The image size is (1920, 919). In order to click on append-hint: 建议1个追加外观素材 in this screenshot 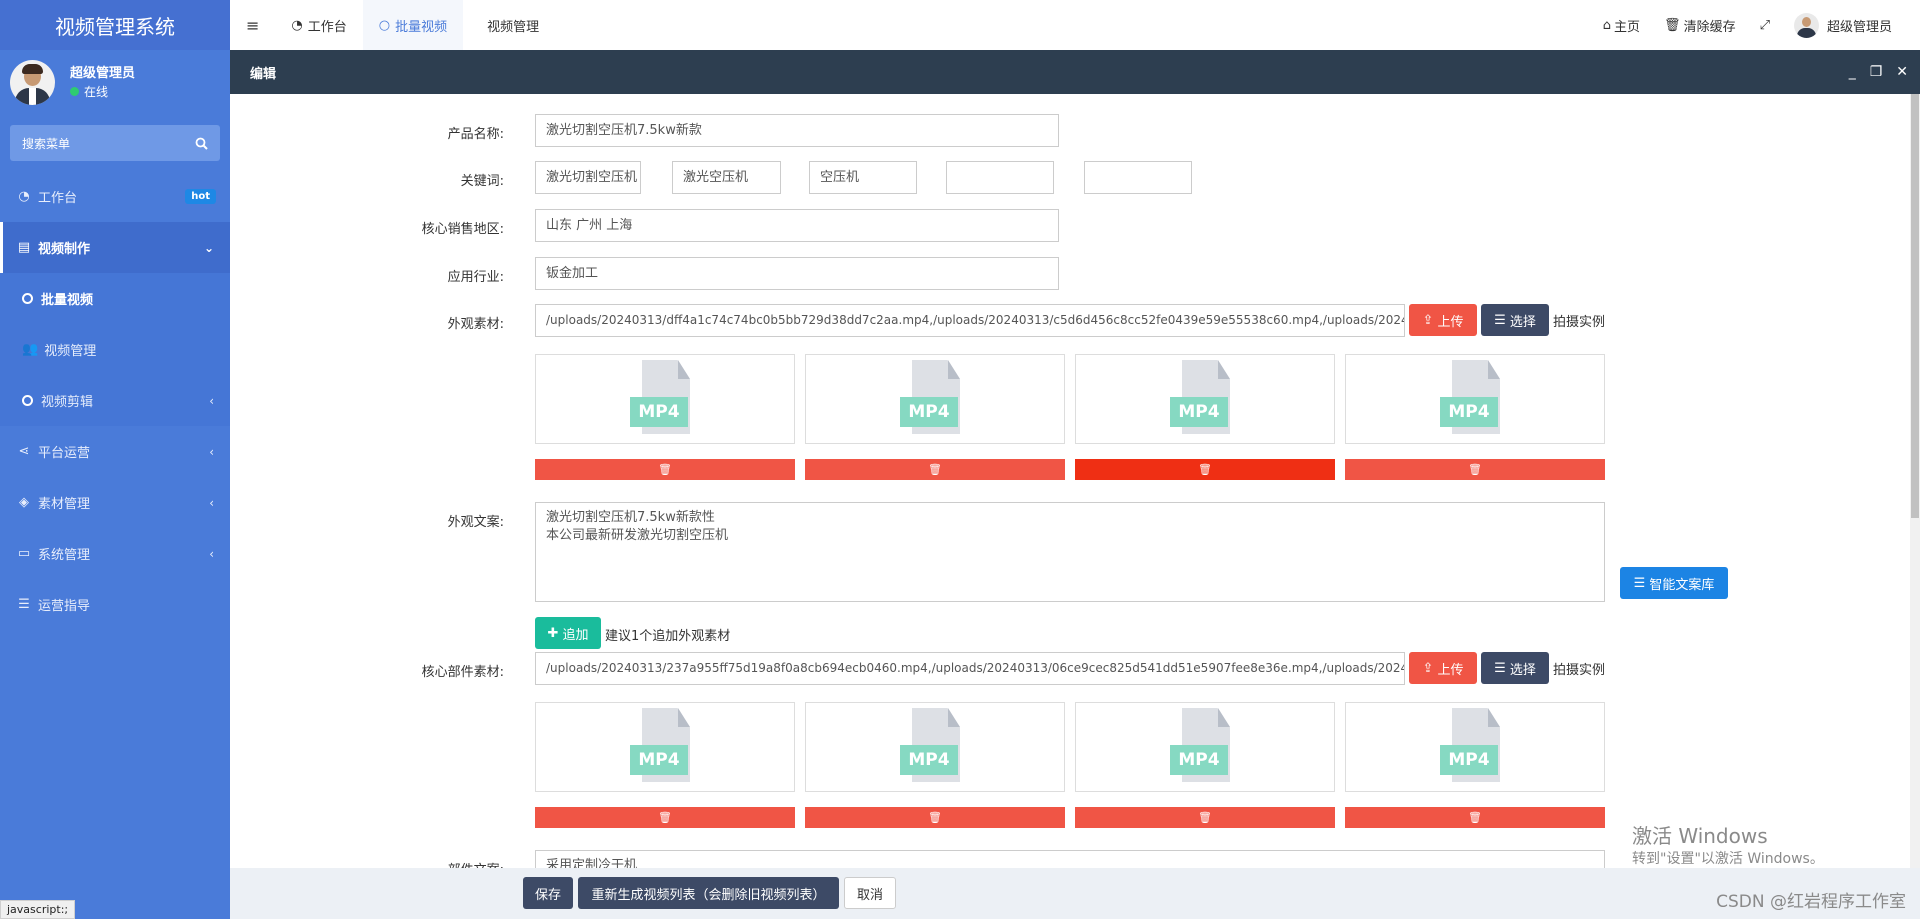, I will do `click(668, 636)`.